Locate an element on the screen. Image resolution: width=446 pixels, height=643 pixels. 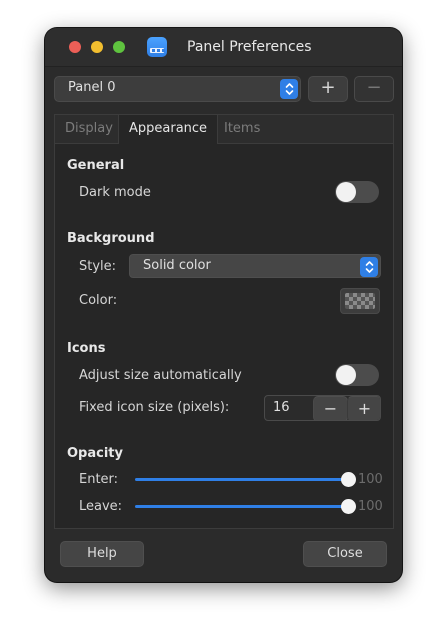
tab-appearance: Appearance is located at coordinates (168, 129).